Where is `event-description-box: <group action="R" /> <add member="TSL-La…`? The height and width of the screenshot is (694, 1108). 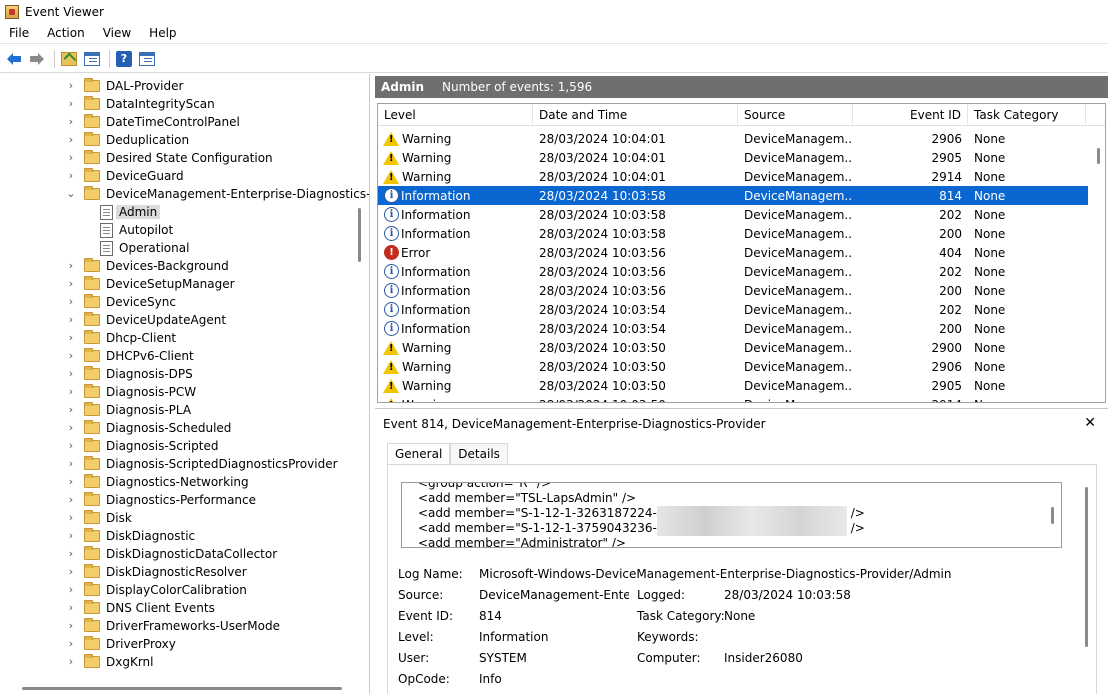
event-description-box: <group action="R" /> <add member="TSL-La… is located at coordinates (731, 515).